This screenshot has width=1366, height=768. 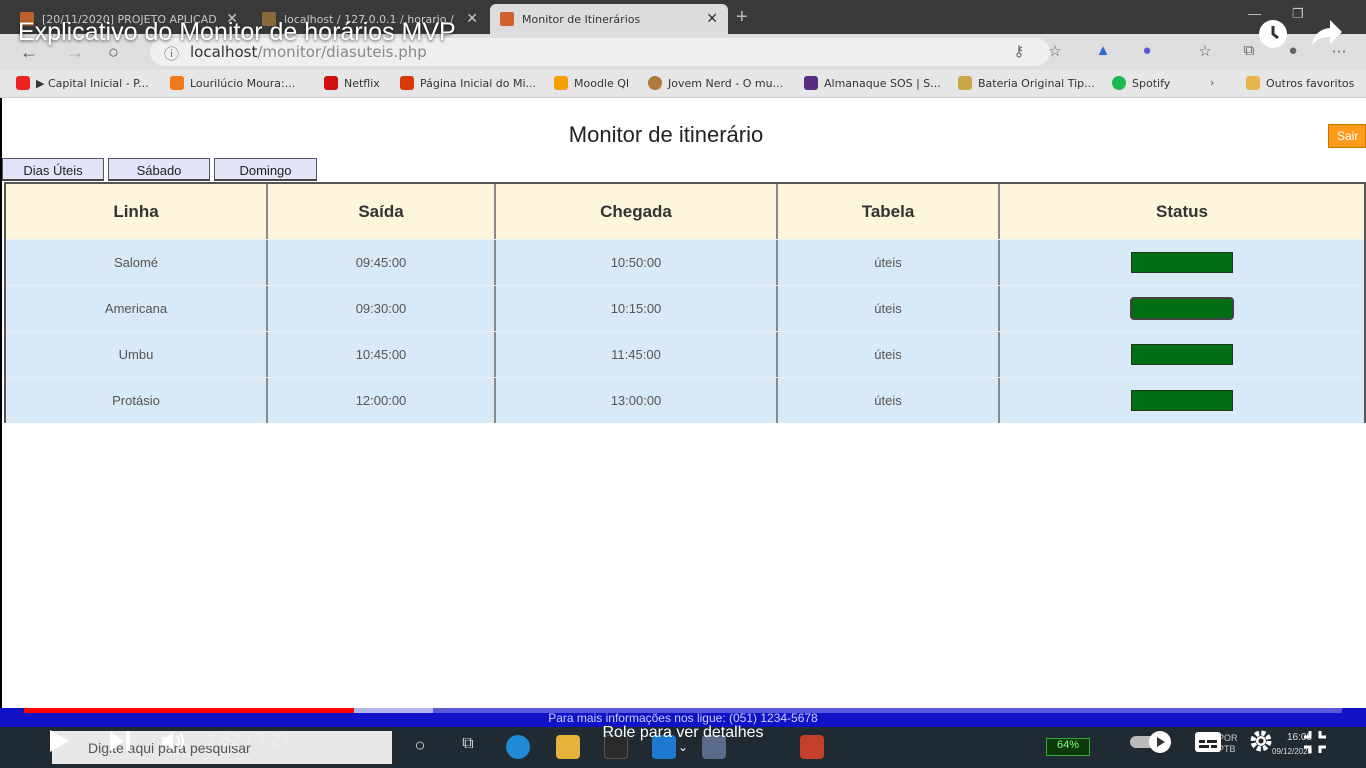 What do you see at coordinates (265, 169) in the screenshot?
I see `tab-domingo: Domingo` at bounding box center [265, 169].